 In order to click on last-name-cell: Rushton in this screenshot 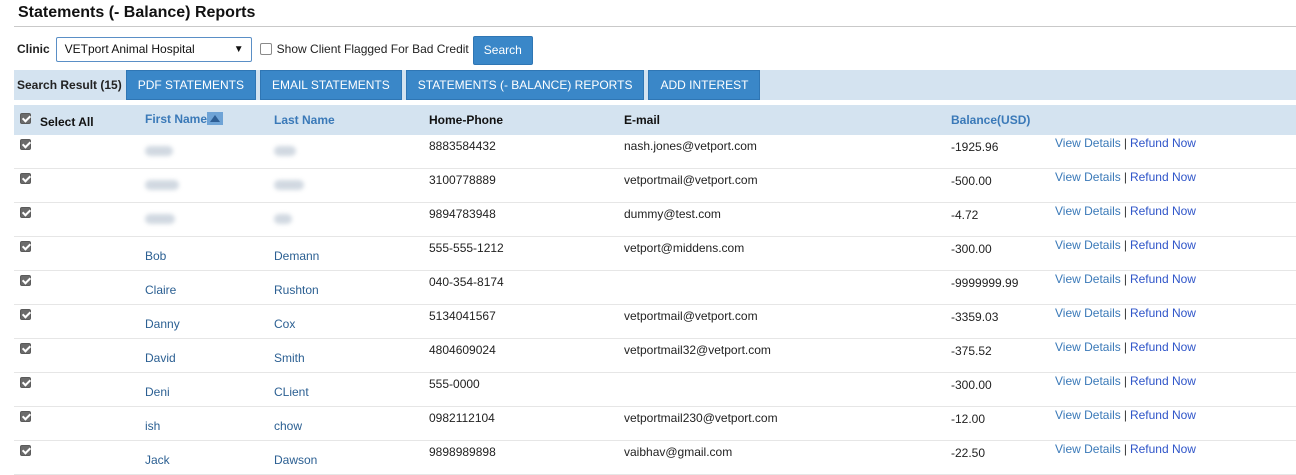, I will do `click(296, 290)`.